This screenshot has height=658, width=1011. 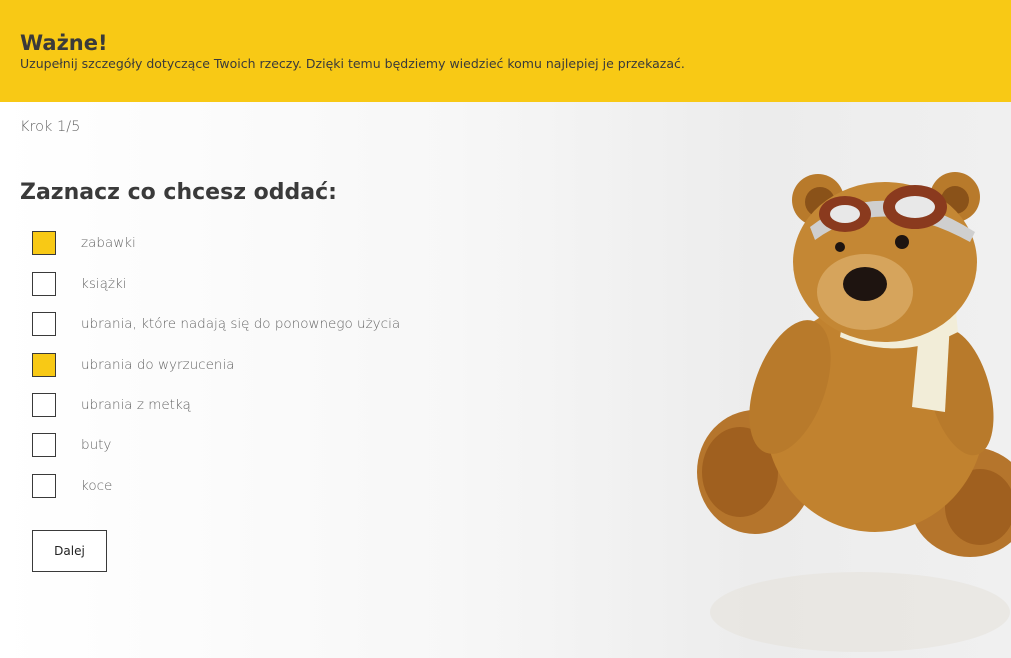 What do you see at coordinates (242, 243) in the screenshot?
I see `option-zabawki: zabawki` at bounding box center [242, 243].